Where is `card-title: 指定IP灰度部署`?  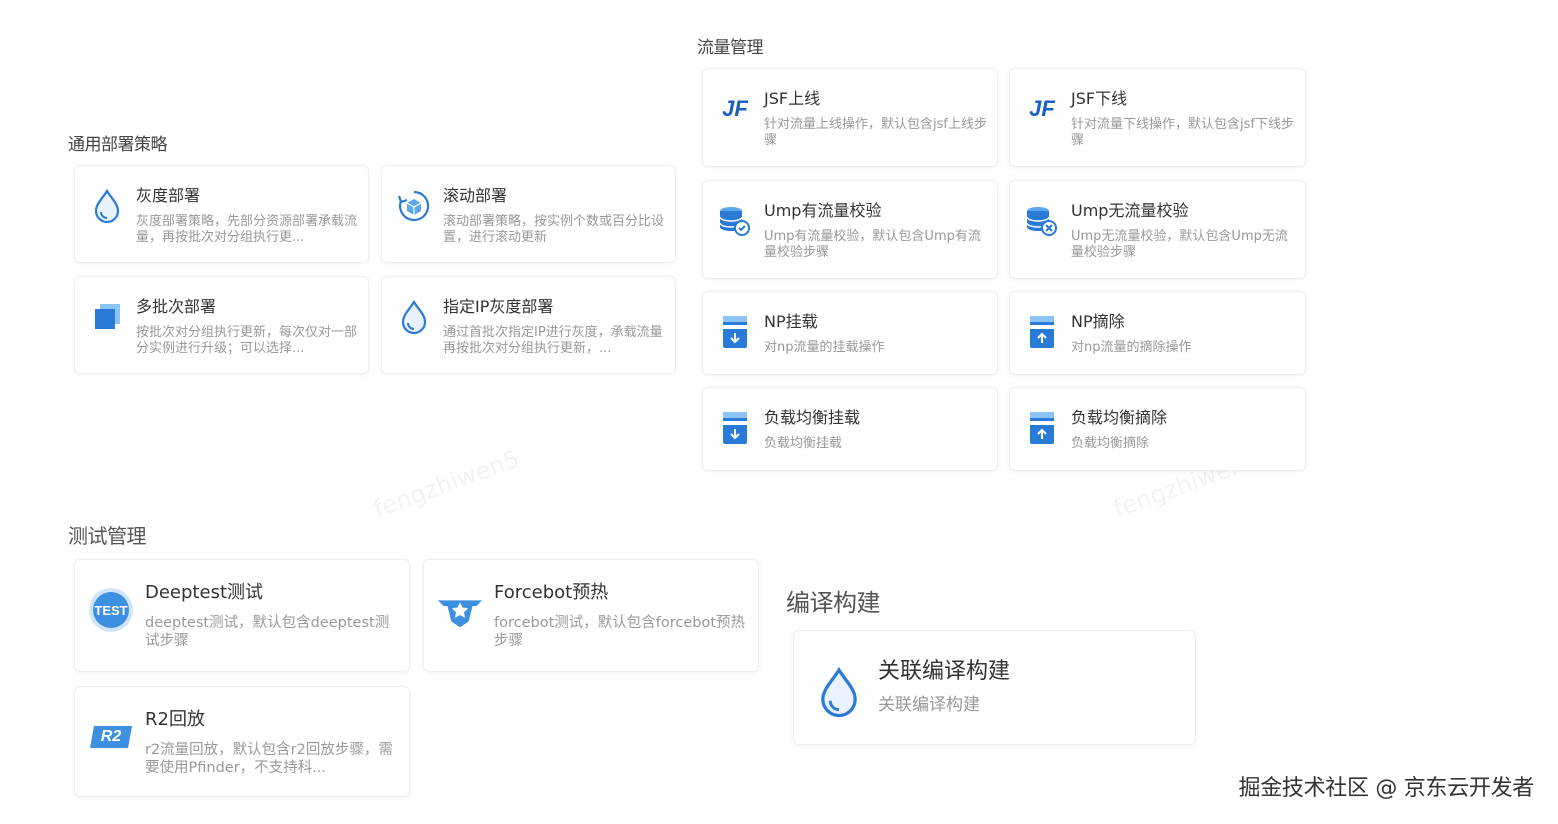 card-title: 指定IP灰度部署 is located at coordinates (498, 306).